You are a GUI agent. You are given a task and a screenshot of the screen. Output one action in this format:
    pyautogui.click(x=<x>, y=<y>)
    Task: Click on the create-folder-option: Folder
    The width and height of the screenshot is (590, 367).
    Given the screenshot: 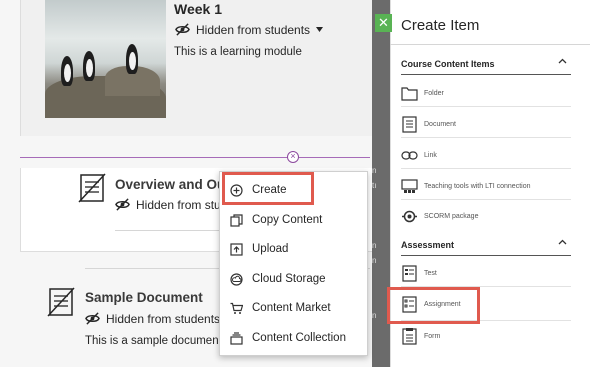 What is the action you would take?
    pyautogui.click(x=486, y=93)
    